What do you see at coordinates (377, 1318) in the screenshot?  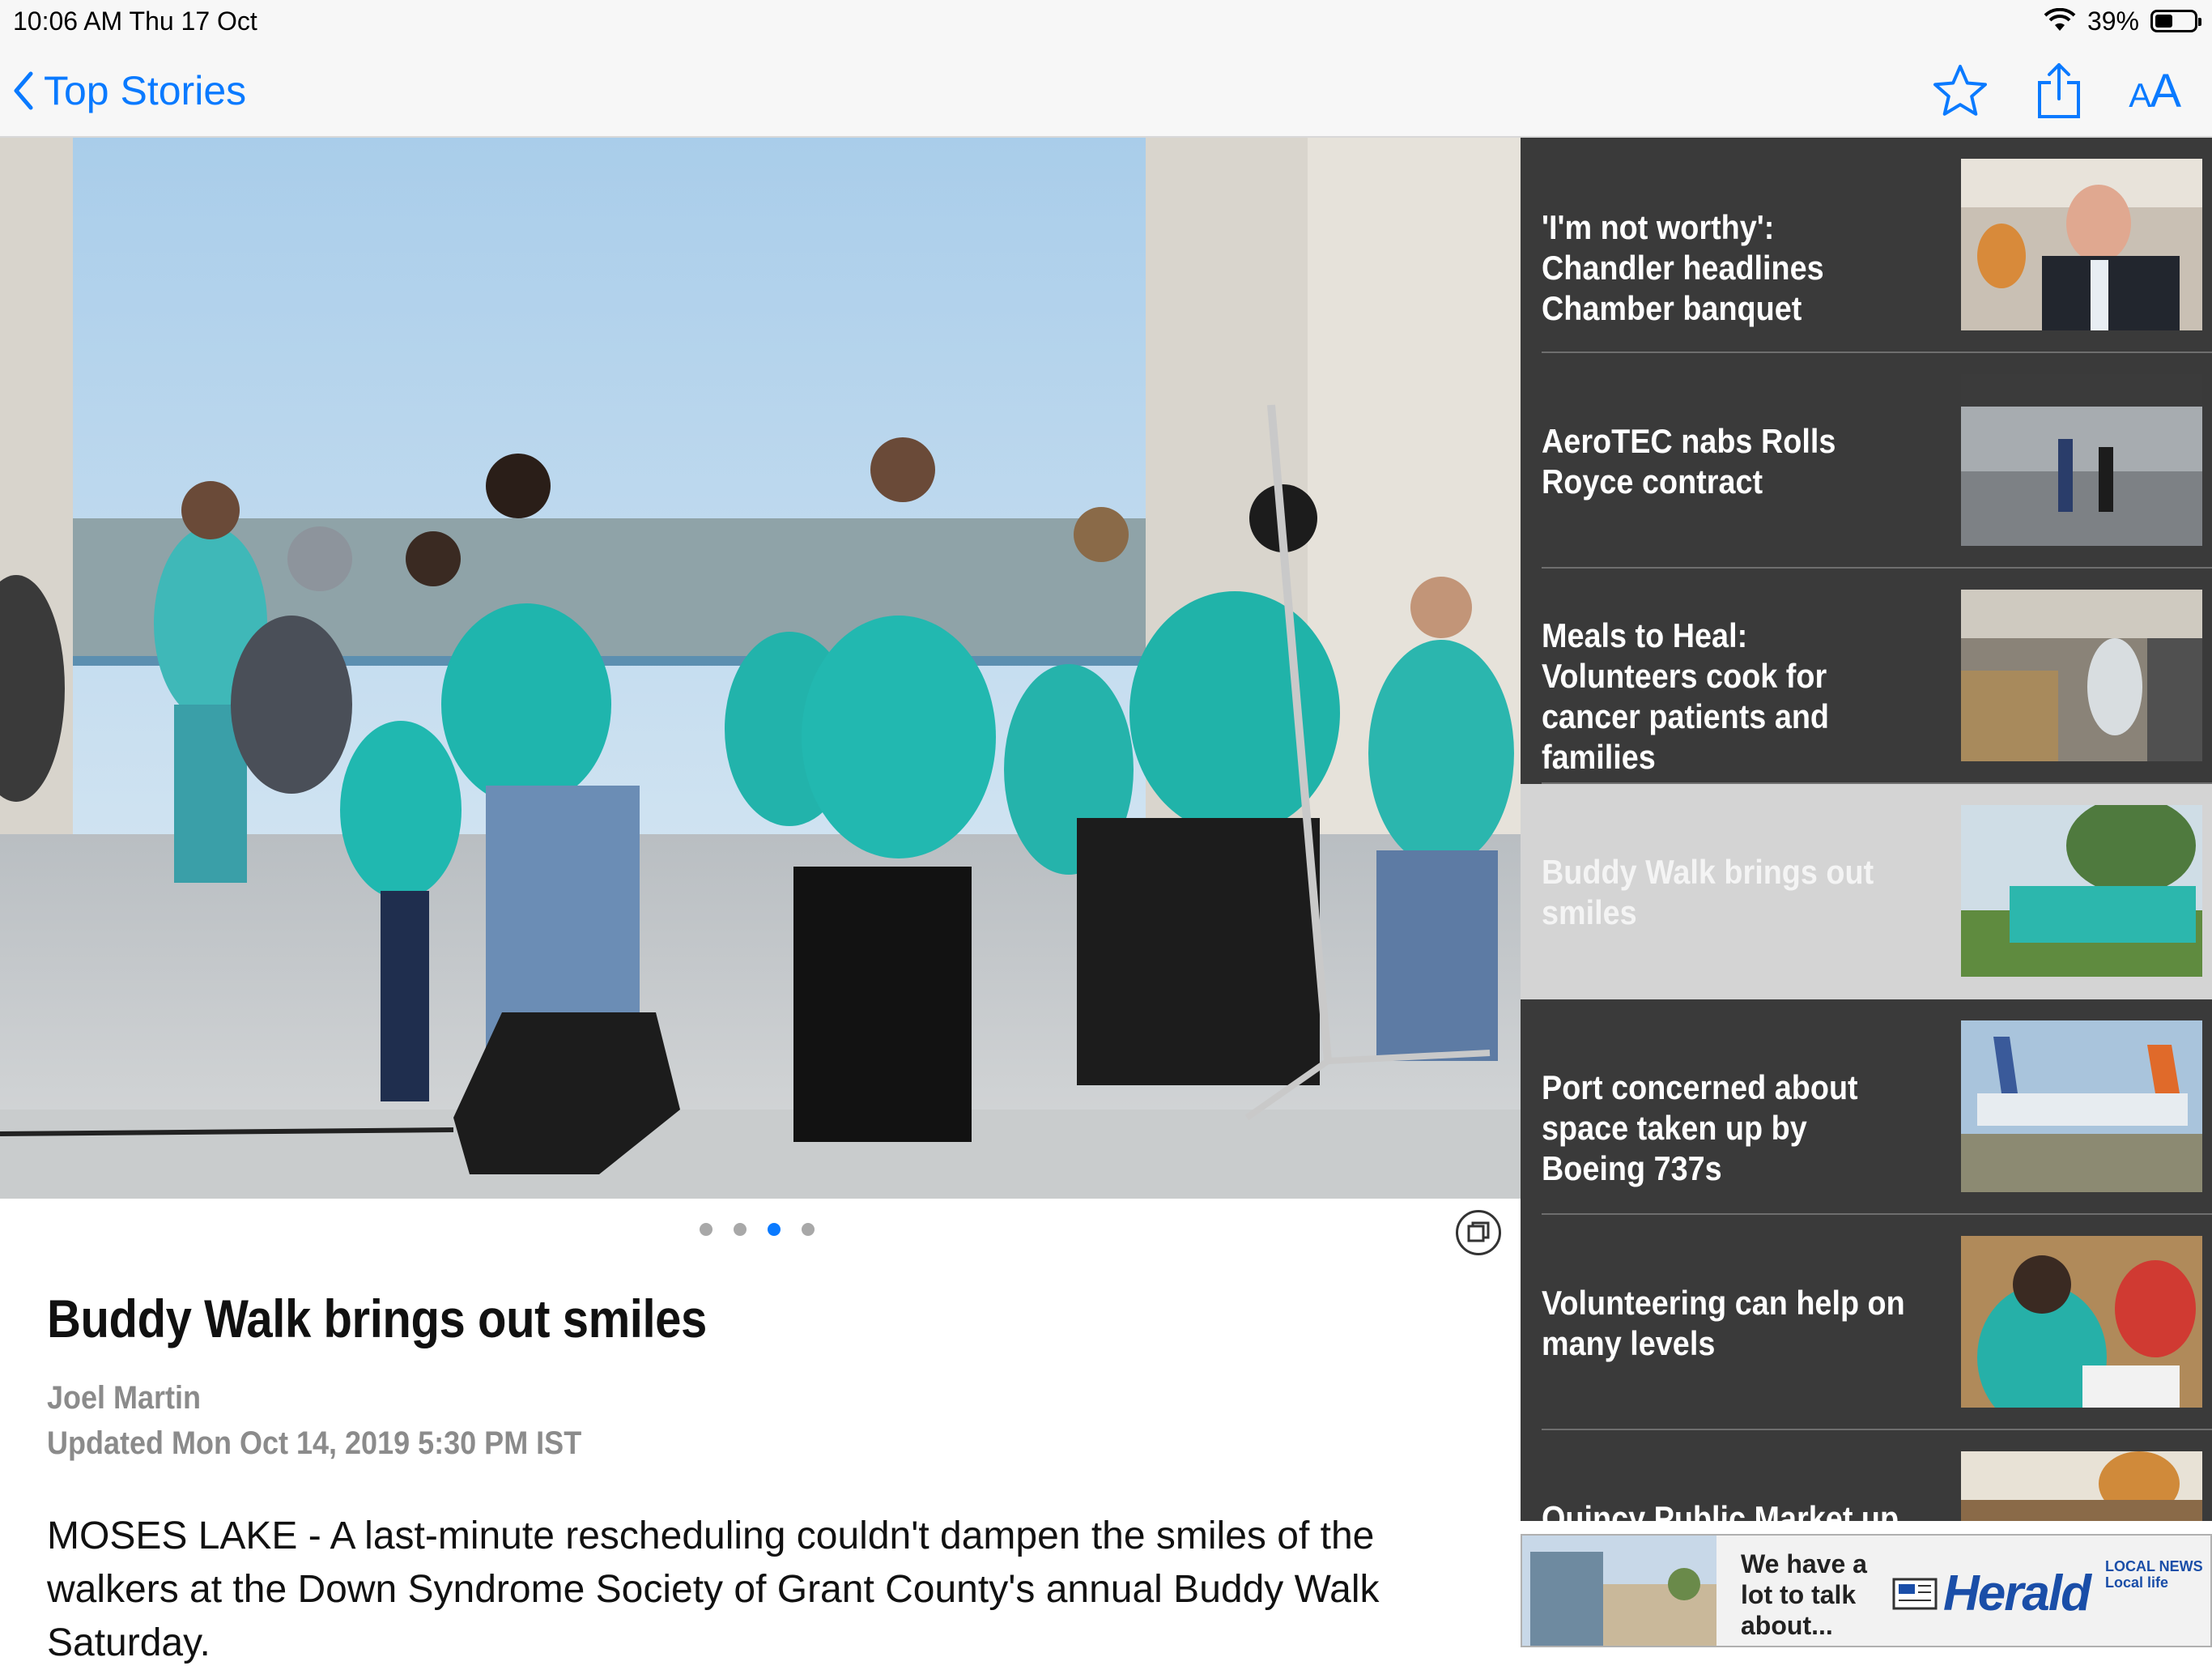 I see `article-headline: Buddy Walk brings out smiles` at bounding box center [377, 1318].